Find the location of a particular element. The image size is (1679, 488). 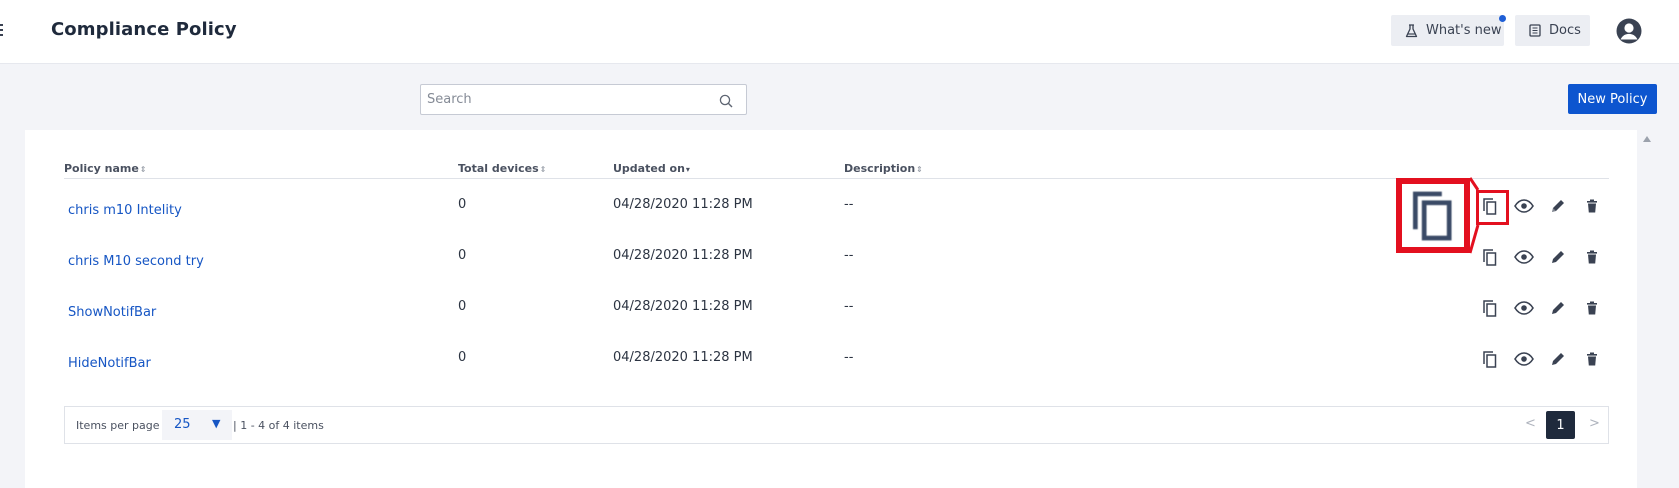

search-field is located at coordinates (583, 99).